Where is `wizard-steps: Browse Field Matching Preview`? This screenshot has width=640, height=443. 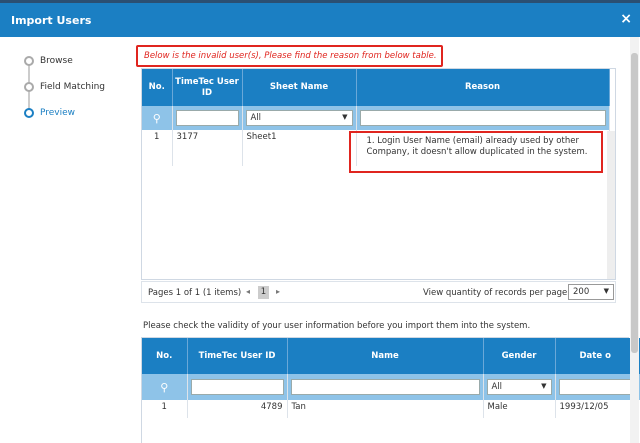 wizard-steps: Browse Field Matching Preview is located at coordinates (79, 87).